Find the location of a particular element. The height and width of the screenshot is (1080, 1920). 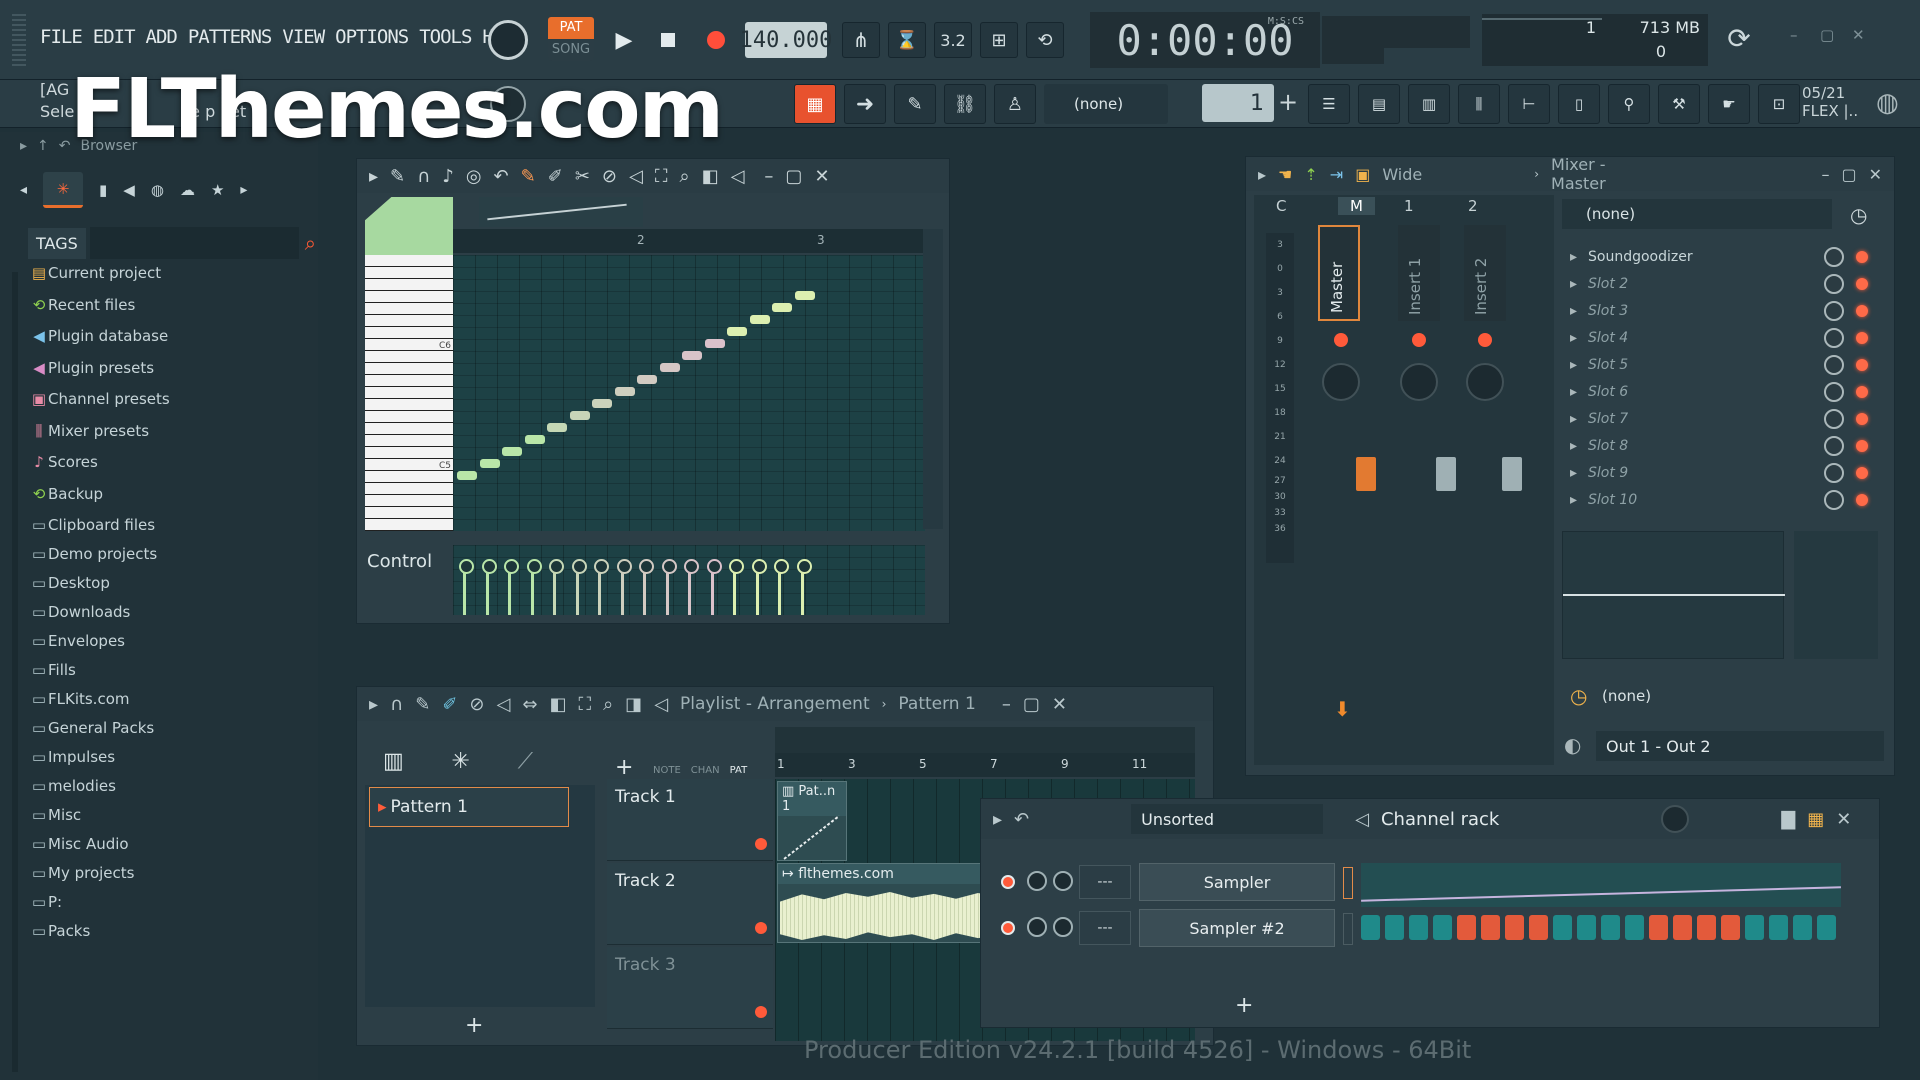

drag-grip is located at coordinates (19, 40).